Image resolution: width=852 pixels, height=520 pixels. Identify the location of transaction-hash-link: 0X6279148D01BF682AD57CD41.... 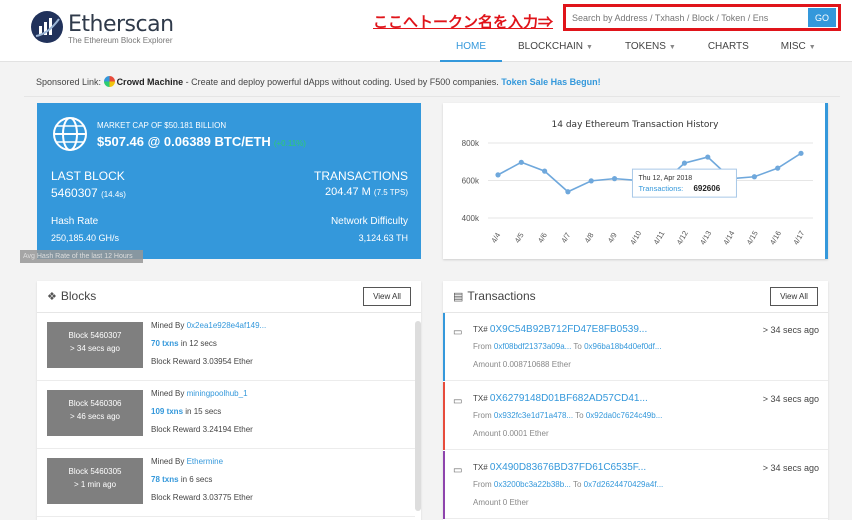
(569, 398).